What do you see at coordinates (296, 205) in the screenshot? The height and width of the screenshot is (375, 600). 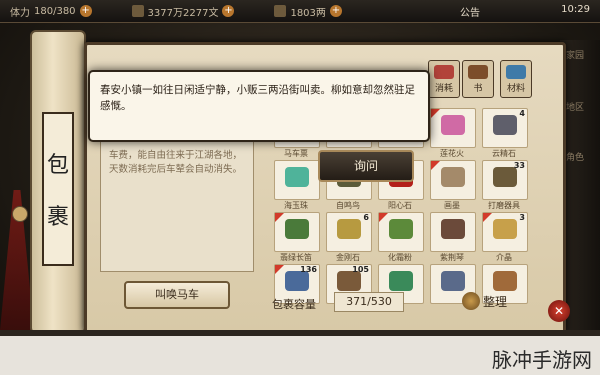 I see `item-name: 海玉珠` at bounding box center [296, 205].